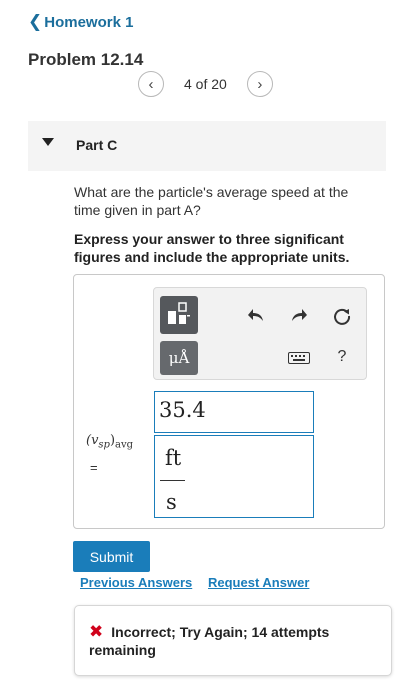  I want to click on problem-title: Problem 12.14, so click(86, 59).